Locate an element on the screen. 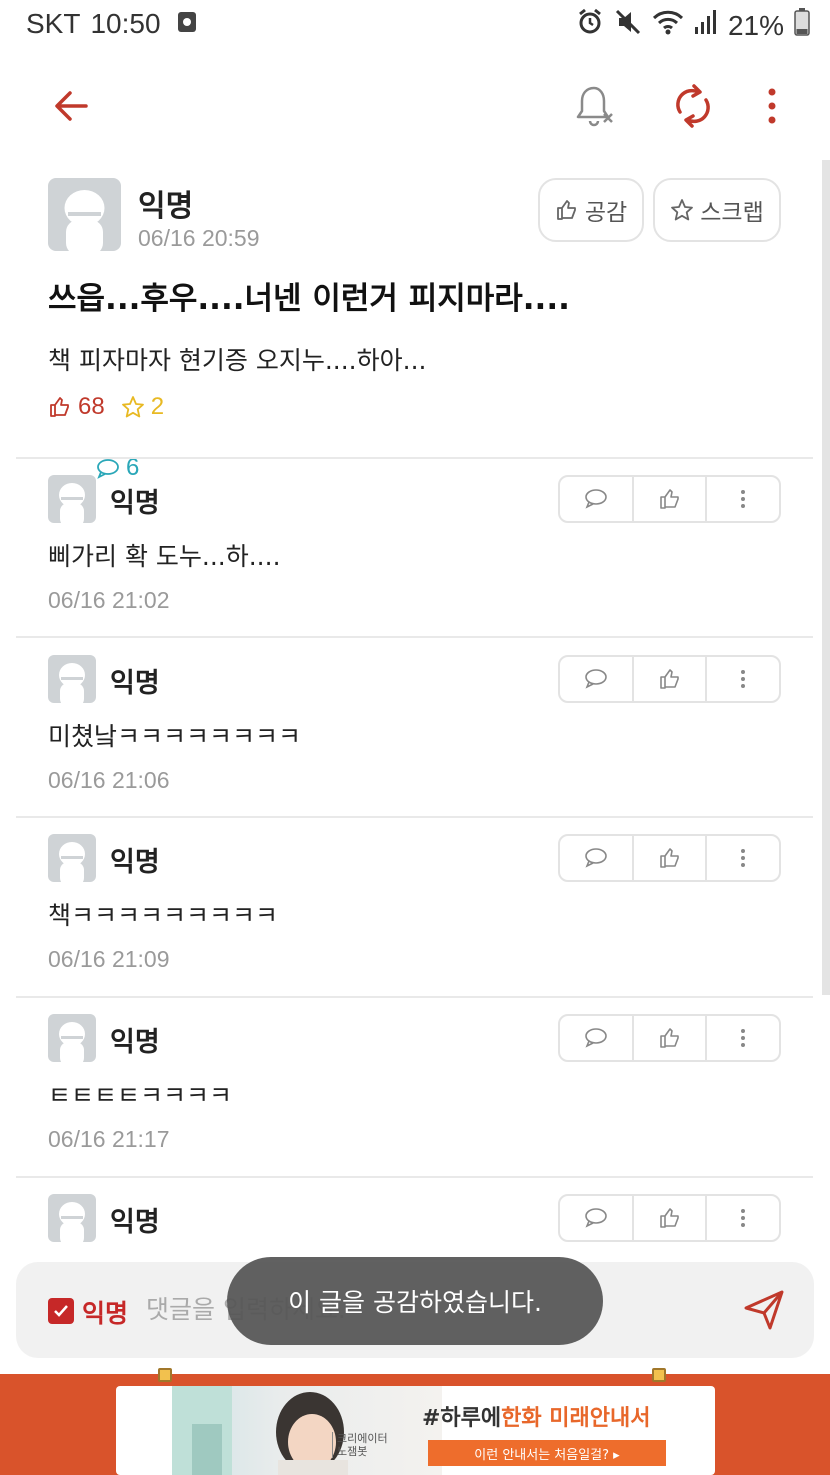 The width and height of the screenshot is (830, 1475). ad-card: 크리에이터 노잼봇 #하루에한화 미래안내서 이런 안내서는 처음일걸? ▸ is located at coordinates (415, 1430).